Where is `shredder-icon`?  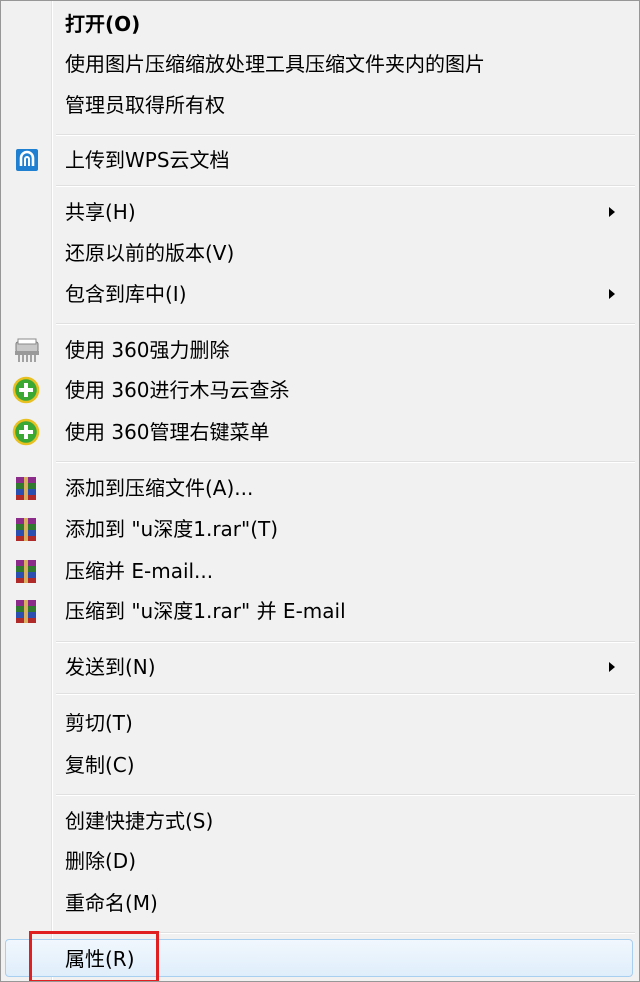 shredder-icon is located at coordinates (27, 350).